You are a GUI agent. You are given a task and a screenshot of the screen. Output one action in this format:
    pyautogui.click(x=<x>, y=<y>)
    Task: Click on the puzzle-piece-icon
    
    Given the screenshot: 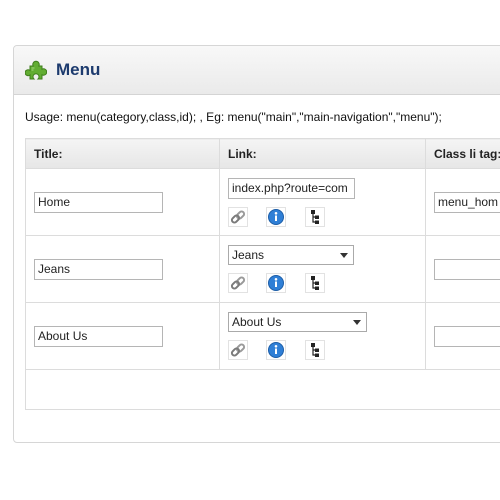 What is the action you would take?
    pyautogui.click(x=36, y=70)
    